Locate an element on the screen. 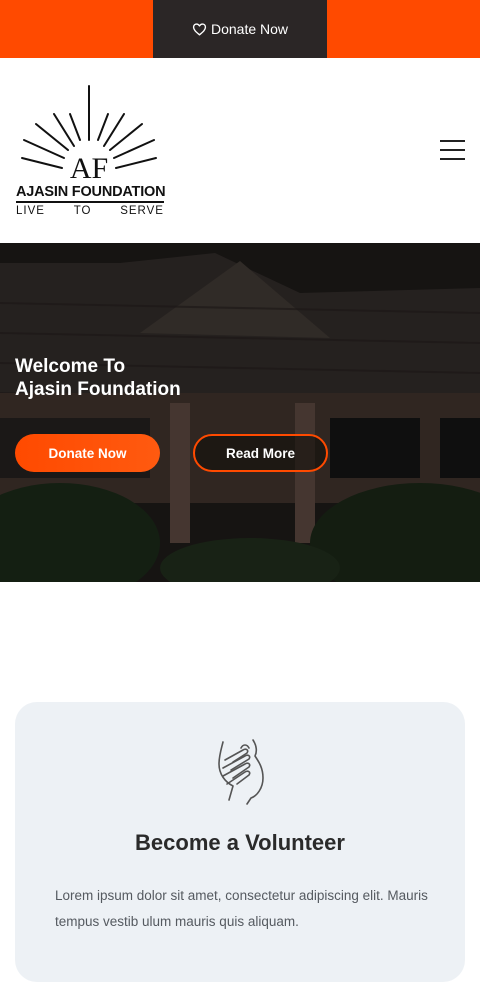  hamburger-icon is located at coordinates (453, 151).